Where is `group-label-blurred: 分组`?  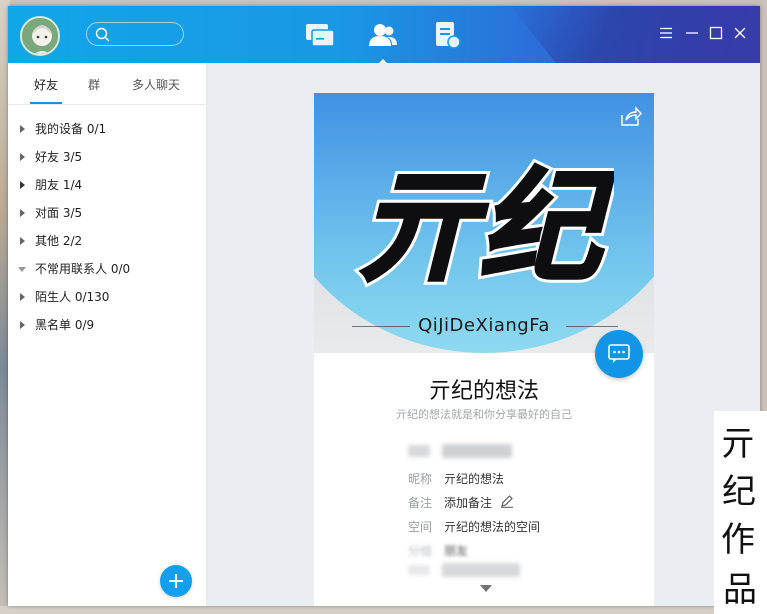
group-label-blurred: 分组 is located at coordinates (420, 551).